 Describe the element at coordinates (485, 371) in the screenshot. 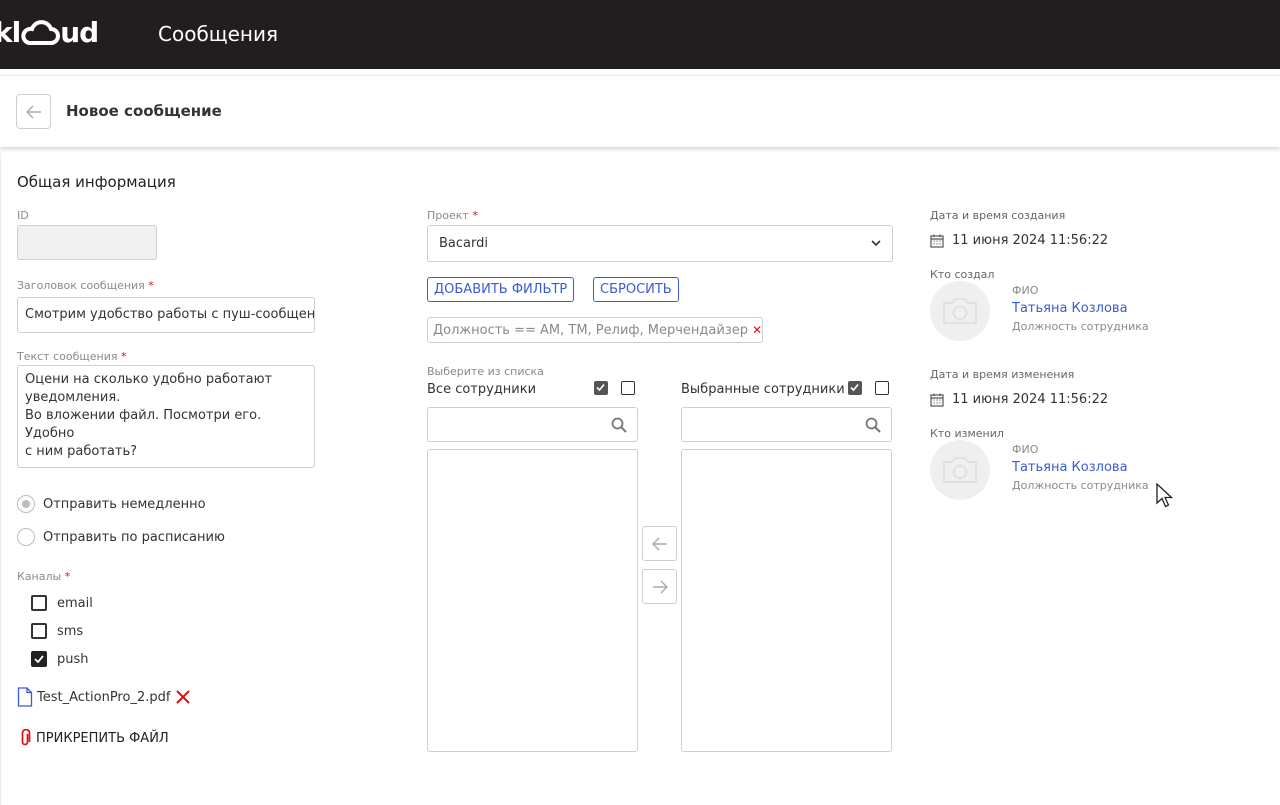

I see `select-from-list-label: Выберите из списка` at that location.